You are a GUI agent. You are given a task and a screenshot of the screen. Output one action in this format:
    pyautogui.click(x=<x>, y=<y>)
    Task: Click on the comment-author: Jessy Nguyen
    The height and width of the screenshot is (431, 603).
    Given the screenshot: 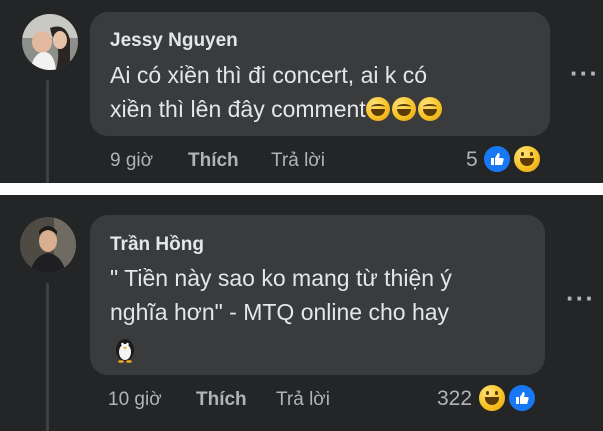 What is the action you would take?
    pyautogui.click(x=174, y=41)
    